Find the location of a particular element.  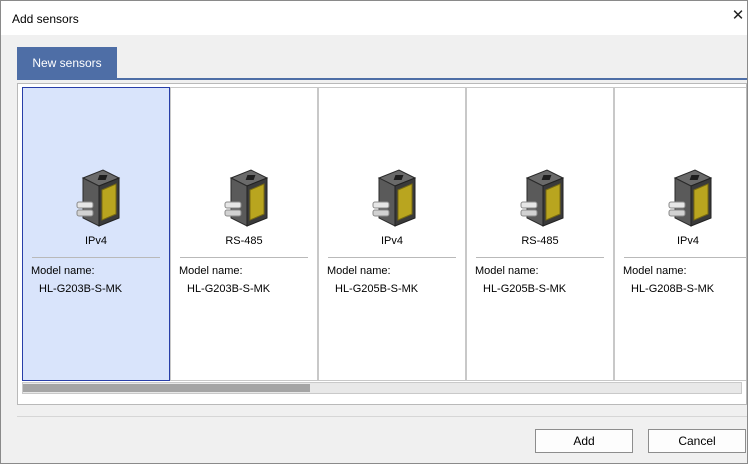

scrollbar-thumb is located at coordinates (166, 388).